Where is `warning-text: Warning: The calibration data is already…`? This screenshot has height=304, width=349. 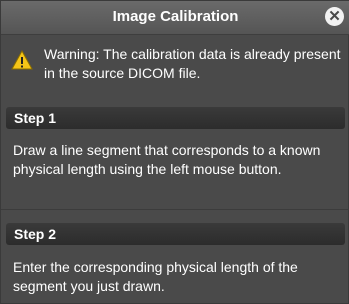
warning-text: Warning: The calibration data is already… is located at coordinates (192, 63).